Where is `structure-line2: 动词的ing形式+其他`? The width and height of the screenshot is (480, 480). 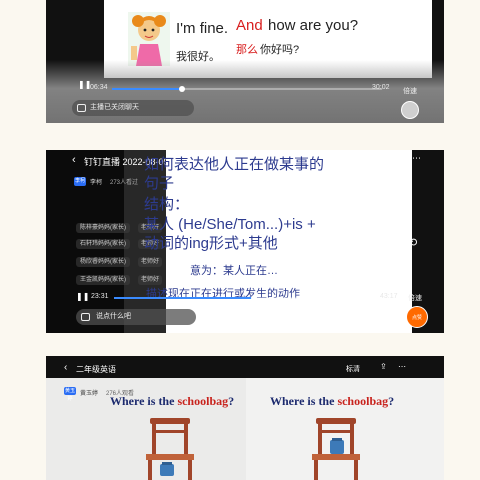 structure-line2: 动词的ing形式+其他 is located at coordinates (211, 243).